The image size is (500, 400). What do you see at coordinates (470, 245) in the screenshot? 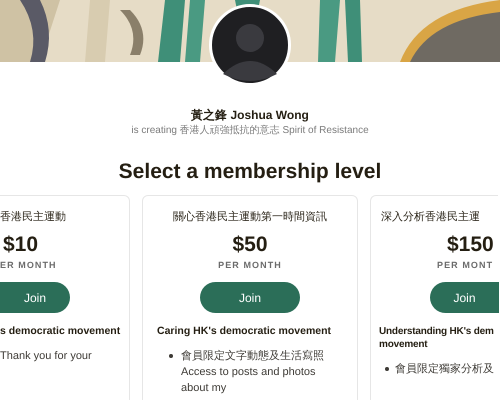
I see `tier-price: $150` at bounding box center [470, 245].